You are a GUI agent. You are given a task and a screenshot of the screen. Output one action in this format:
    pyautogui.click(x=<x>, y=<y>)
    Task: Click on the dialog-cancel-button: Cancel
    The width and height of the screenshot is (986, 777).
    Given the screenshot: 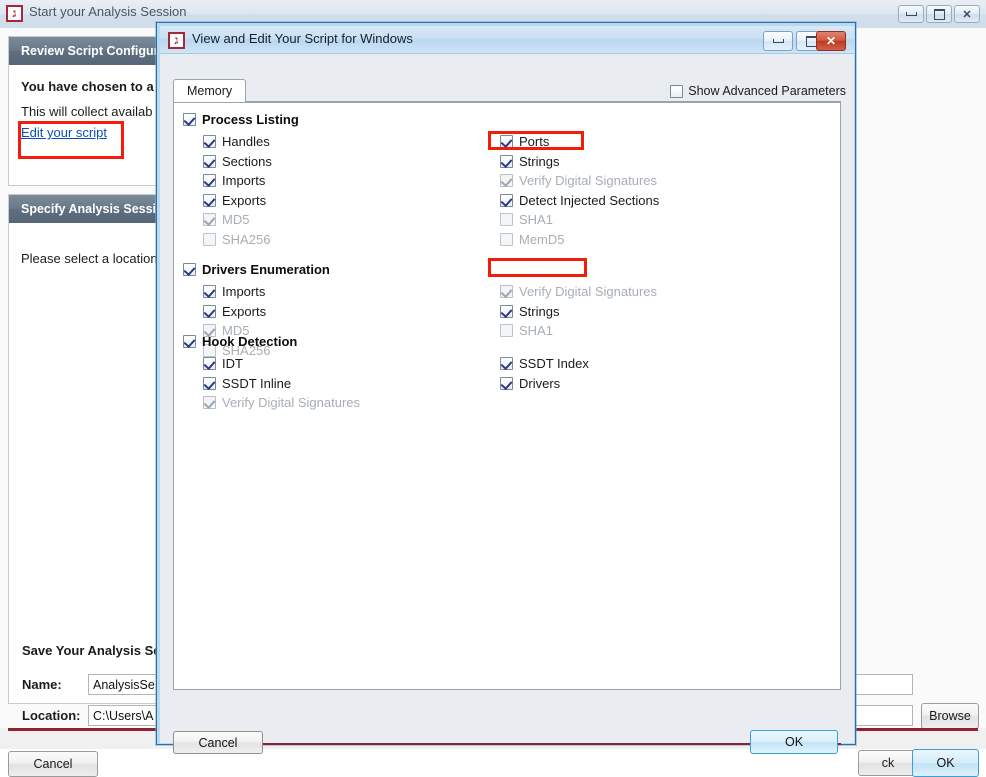 What is the action you would take?
    pyautogui.click(x=218, y=742)
    